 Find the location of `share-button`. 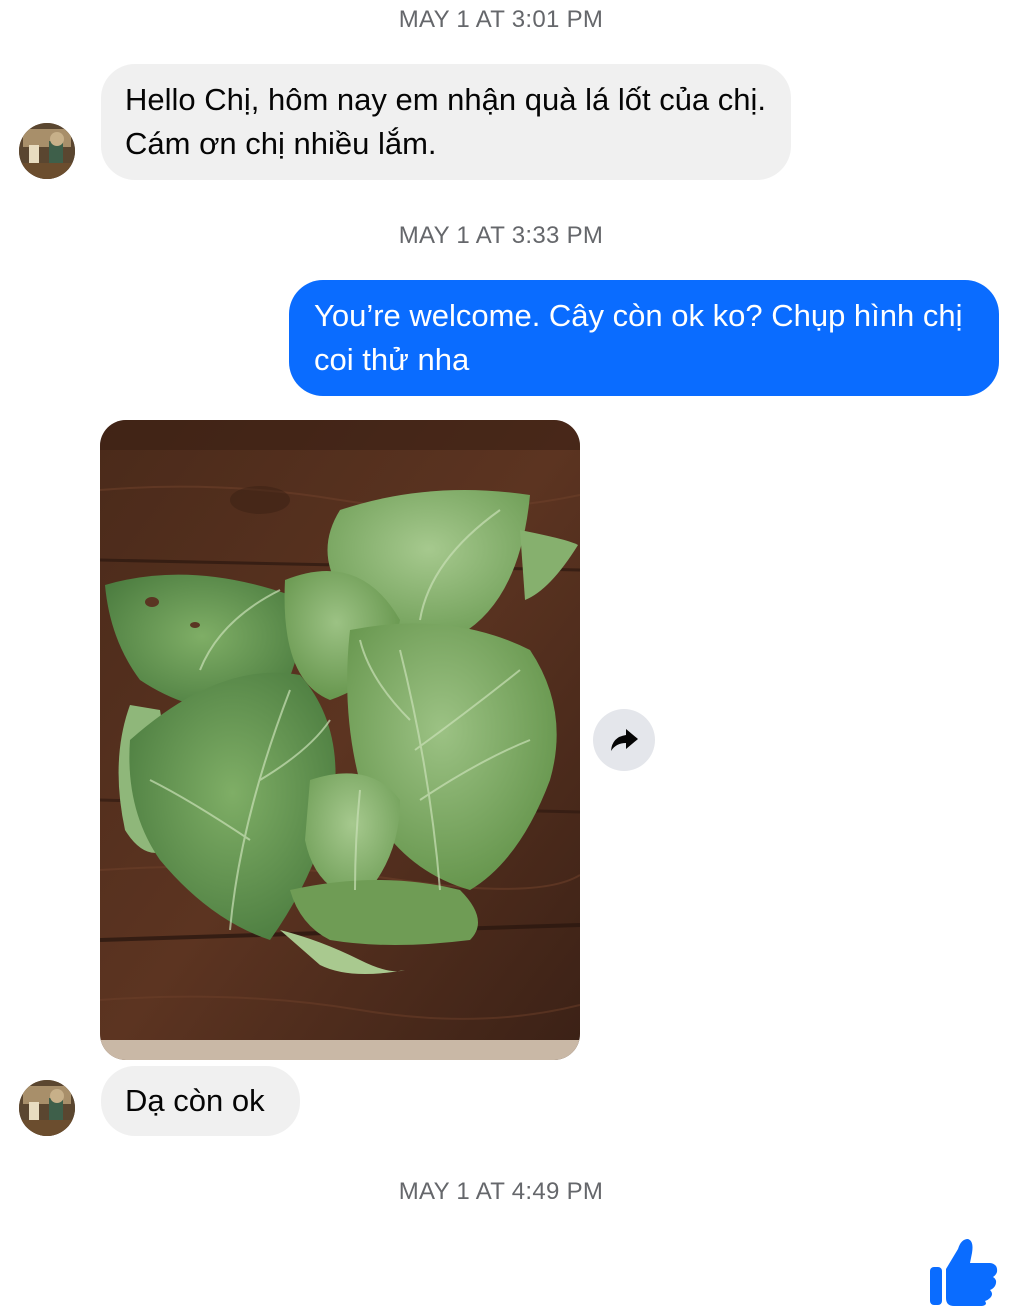

share-button is located at coordinates (624, 740).